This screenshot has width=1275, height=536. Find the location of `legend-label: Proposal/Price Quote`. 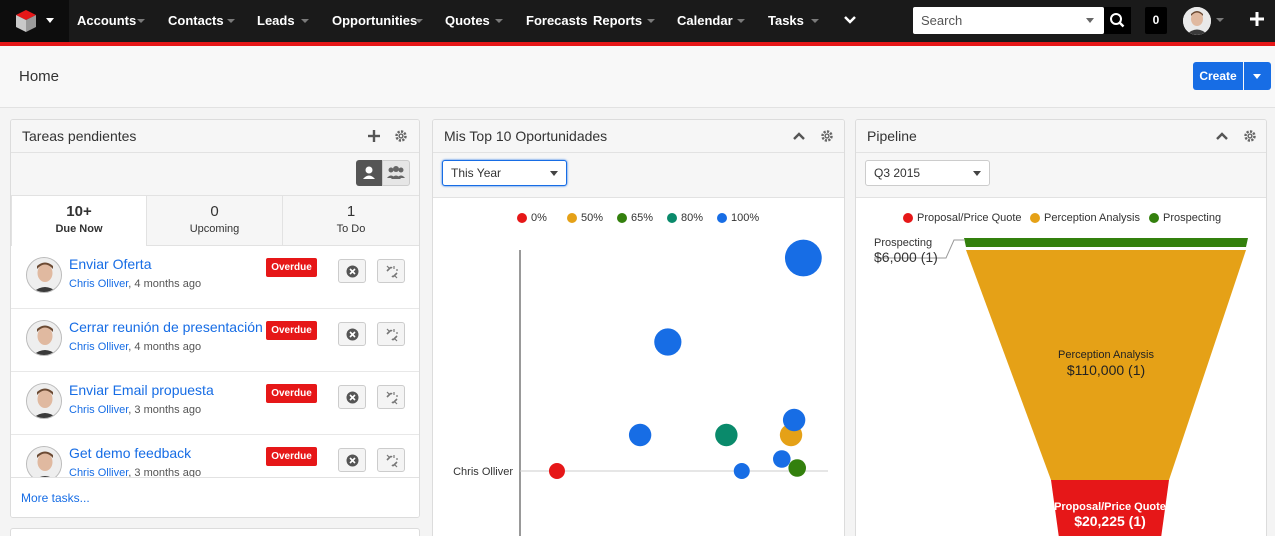

legend-label: Proposal/Price Quote is located at coordinates (969, 218).